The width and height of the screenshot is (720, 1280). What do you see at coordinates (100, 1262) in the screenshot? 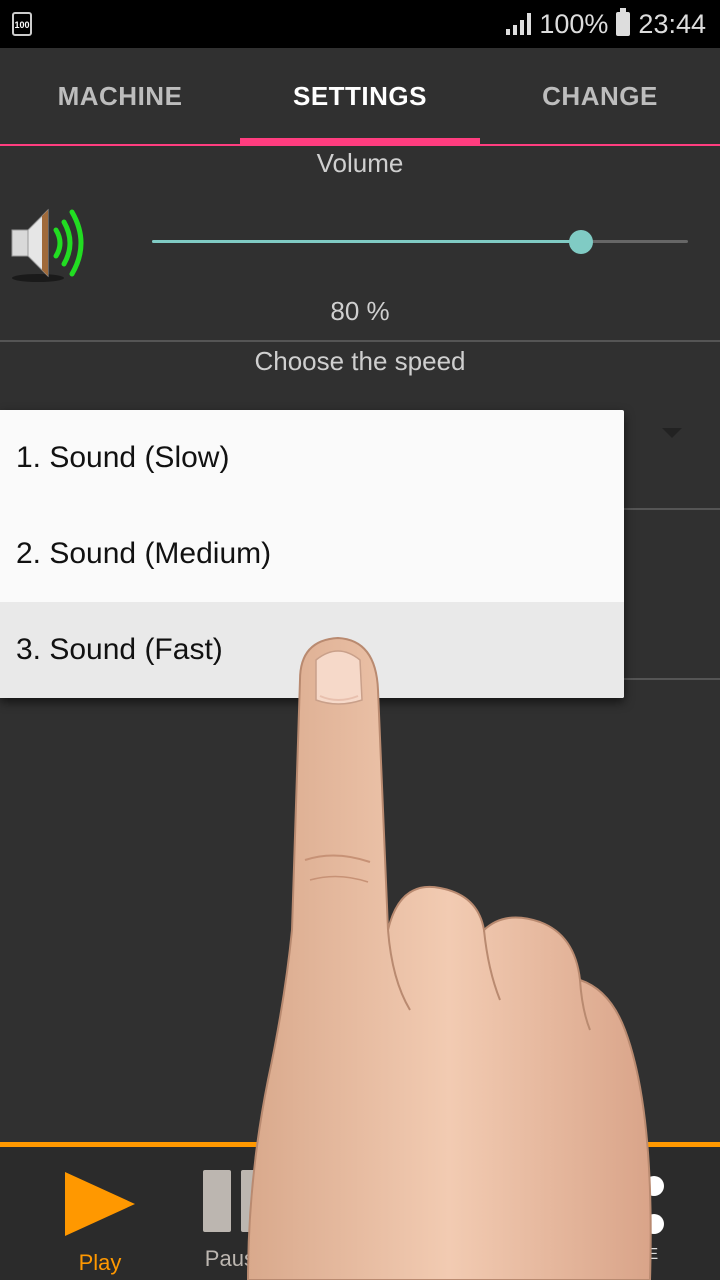
I see `play-label: Play` at bounding box center [100, 1262].